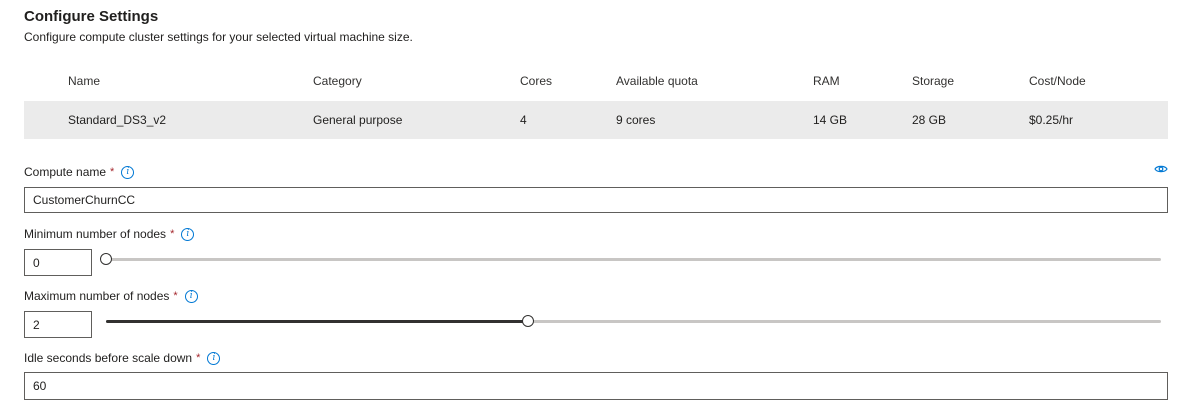 Image resolution: width=1193 pixels, height=415 pixels. What do you see at coordinates (91, 16) in the screenshot?
I see `page-title: Configure Settings` at bounding box center [91, 16].